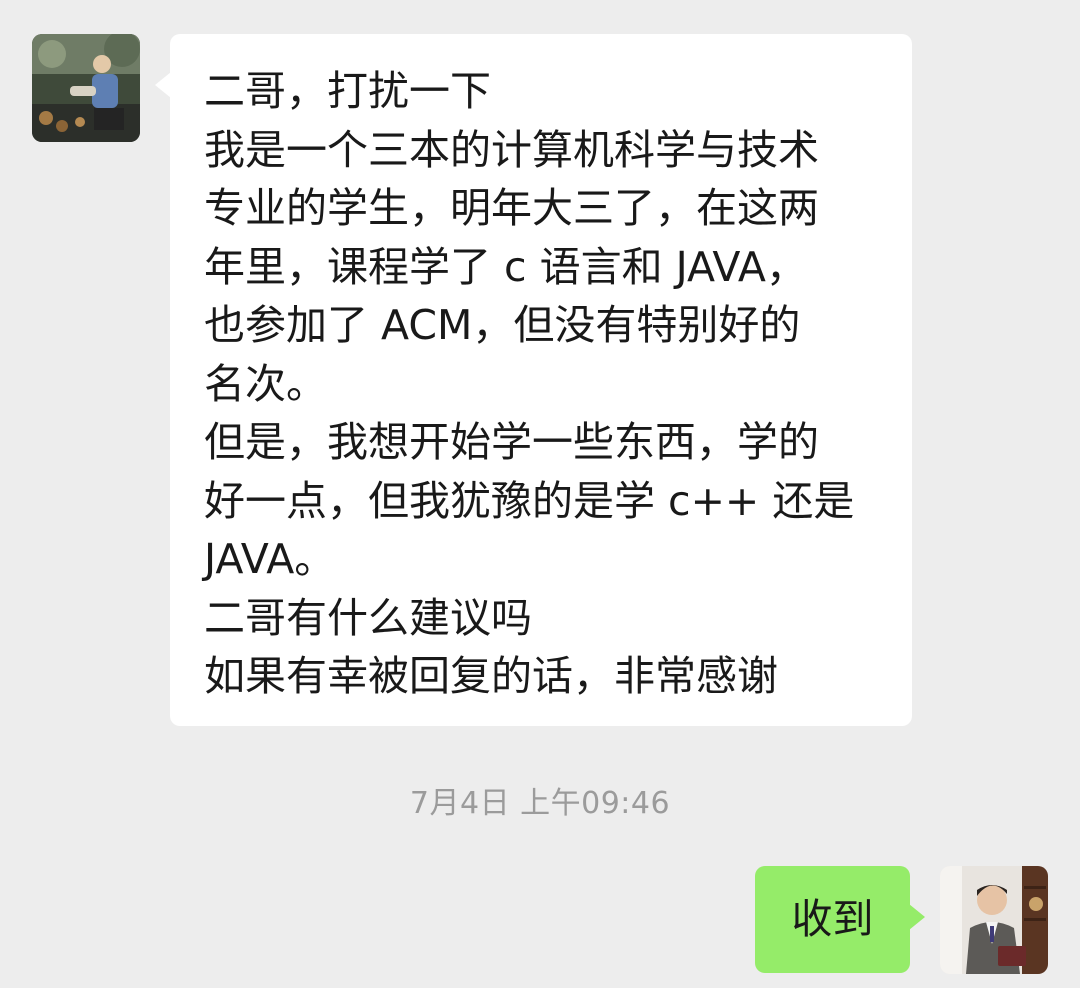  Describe the element at coordinates (505, 266) in the screenshot. I see `message-line: 年里，课程学了 c 语言和 JAVA，` at that location.